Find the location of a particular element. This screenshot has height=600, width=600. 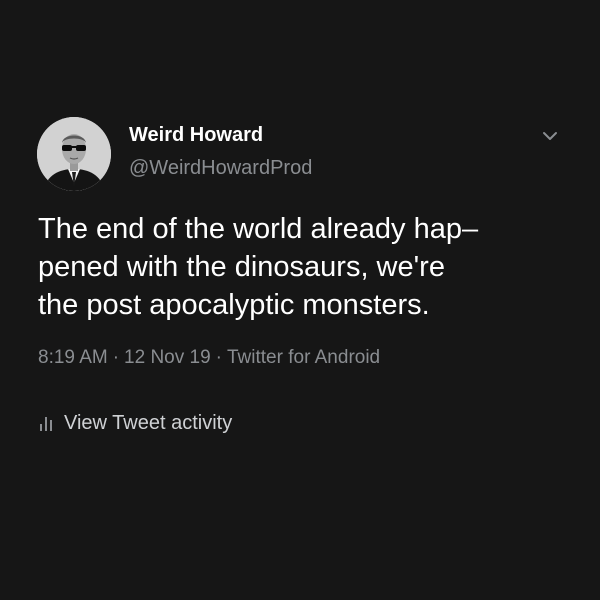

view-tweet-activity-link: View Tweet activity is located at coordinates (135, 423).